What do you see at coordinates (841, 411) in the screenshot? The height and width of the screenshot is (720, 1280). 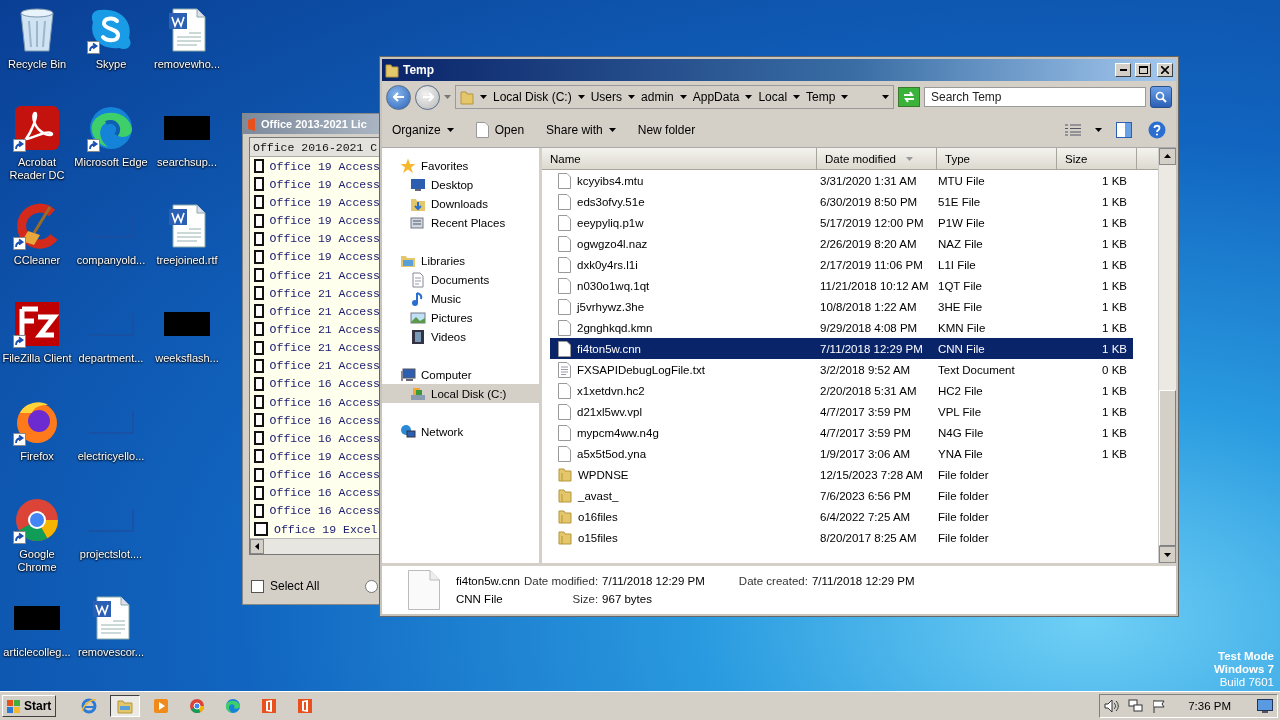 I see `file-row: d21xl5wv.vpl 4/7/2017 3:59 PM VPL File 1 KB` at bounding box center [841, 411].